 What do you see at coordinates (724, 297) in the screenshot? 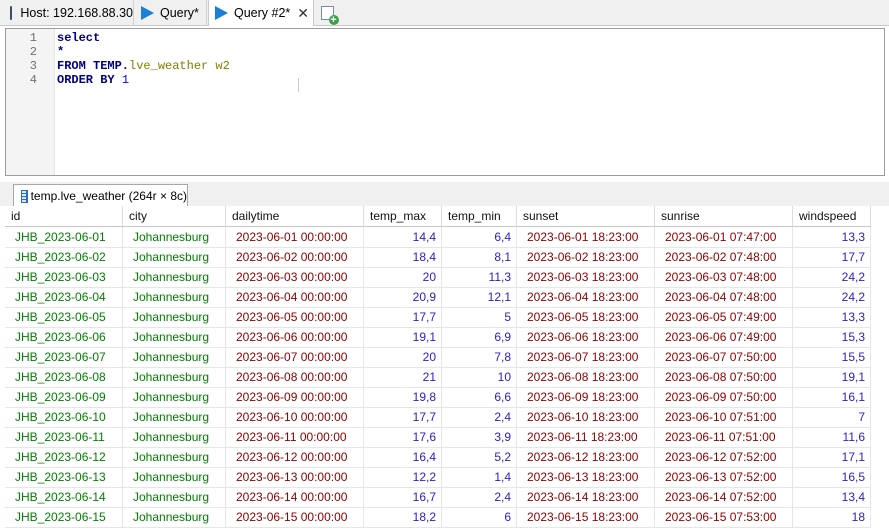
I see `cell-sunrise: 2023-06-04 07:48:00` at bounding box center [724, 297].